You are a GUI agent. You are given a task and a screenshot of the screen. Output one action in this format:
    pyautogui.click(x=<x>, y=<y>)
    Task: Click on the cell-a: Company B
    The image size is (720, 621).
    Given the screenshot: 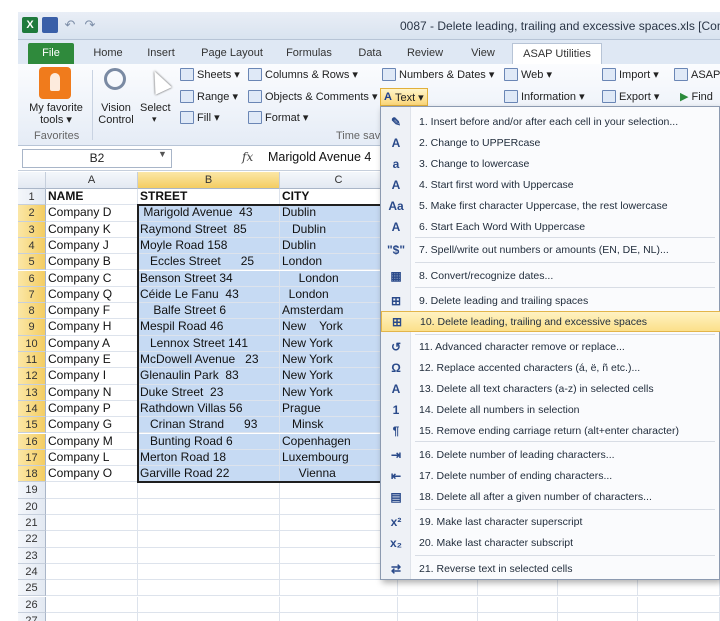 What is the action you would take?
    pyautogui.click(x=92, y=262)
    